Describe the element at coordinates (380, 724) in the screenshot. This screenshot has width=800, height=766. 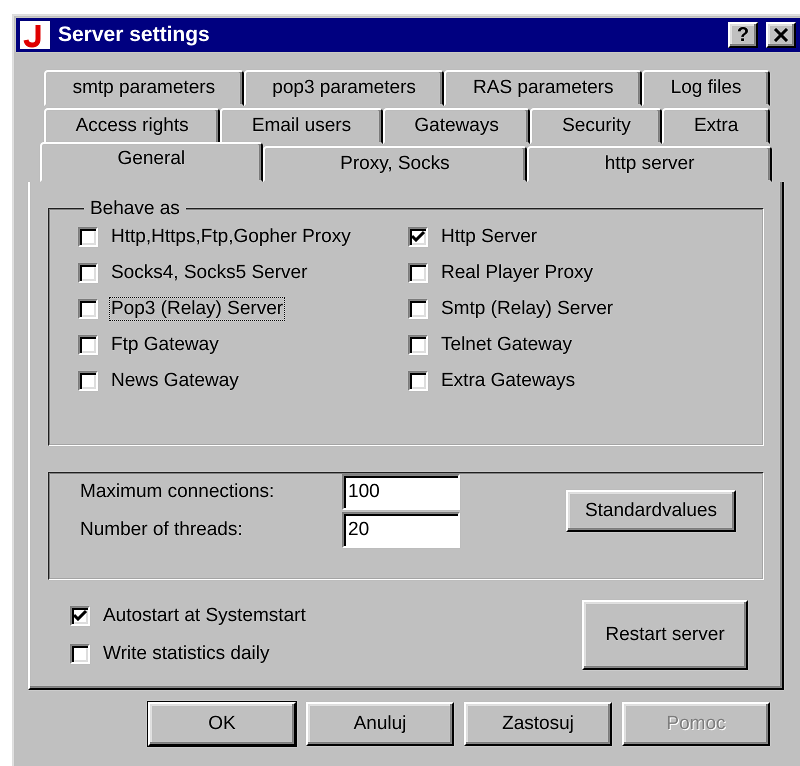
I see `dialog-button: Anuluj` at that location.